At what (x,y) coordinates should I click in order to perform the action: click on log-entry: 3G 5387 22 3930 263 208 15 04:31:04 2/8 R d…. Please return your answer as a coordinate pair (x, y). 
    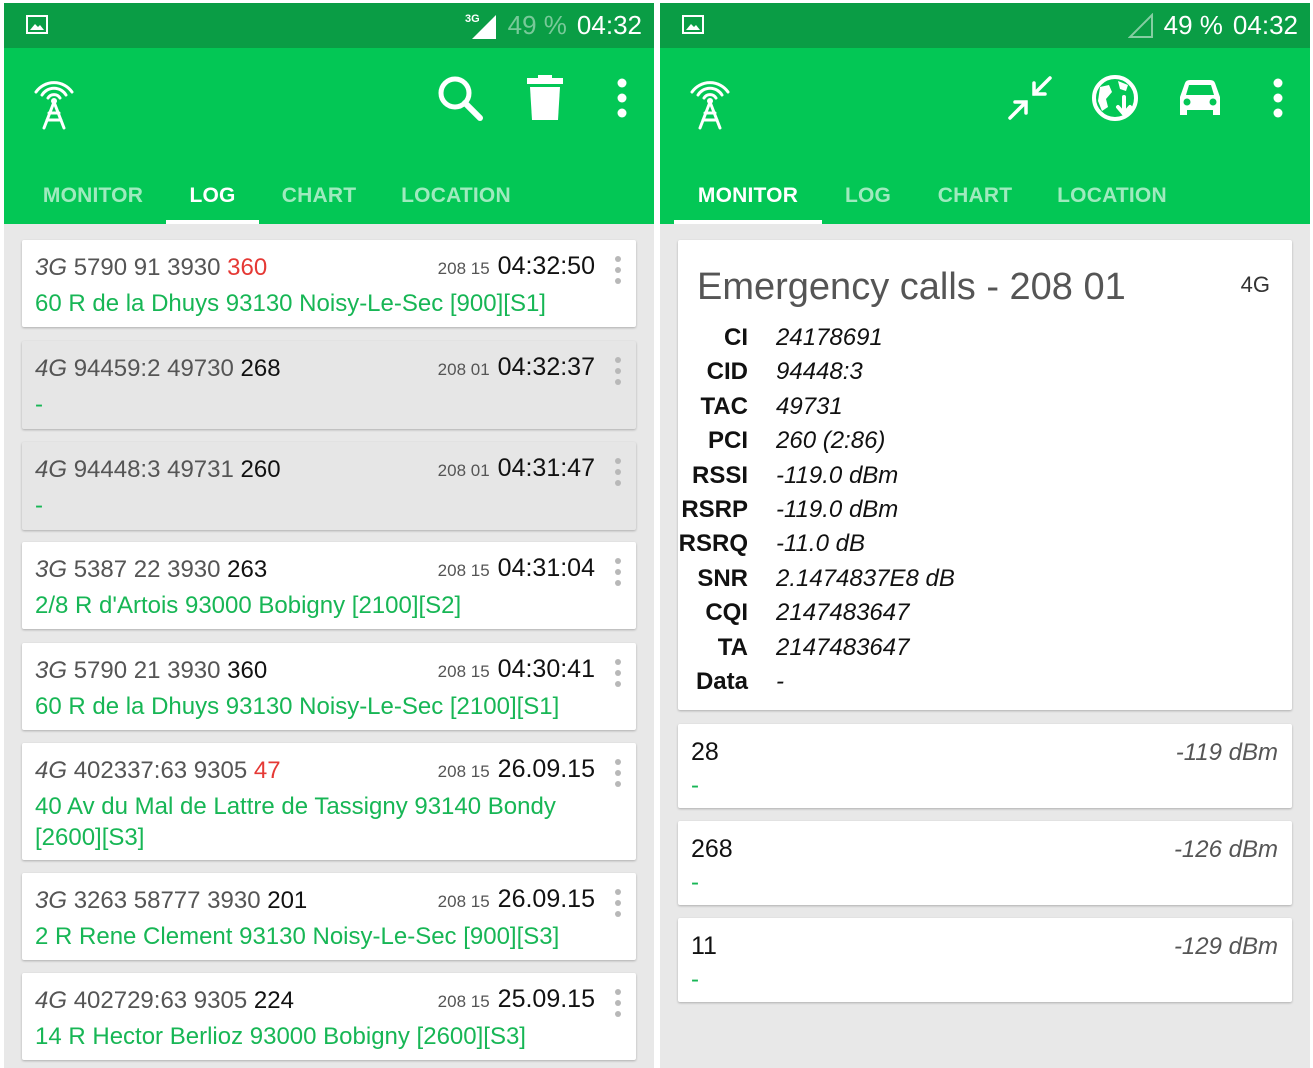
    Looking at the image, I should click on (329, 585).